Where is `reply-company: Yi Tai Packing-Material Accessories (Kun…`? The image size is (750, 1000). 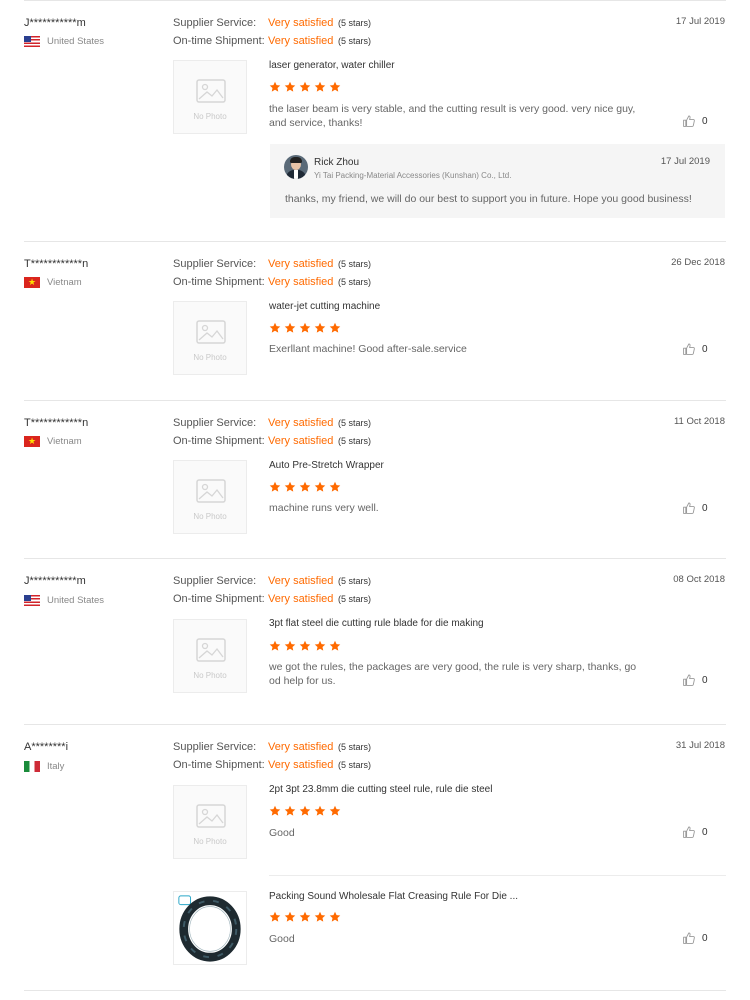 reply-company: Yi Tai Packing-Material Accessories (Kun… is located at coordinates (412, 175).